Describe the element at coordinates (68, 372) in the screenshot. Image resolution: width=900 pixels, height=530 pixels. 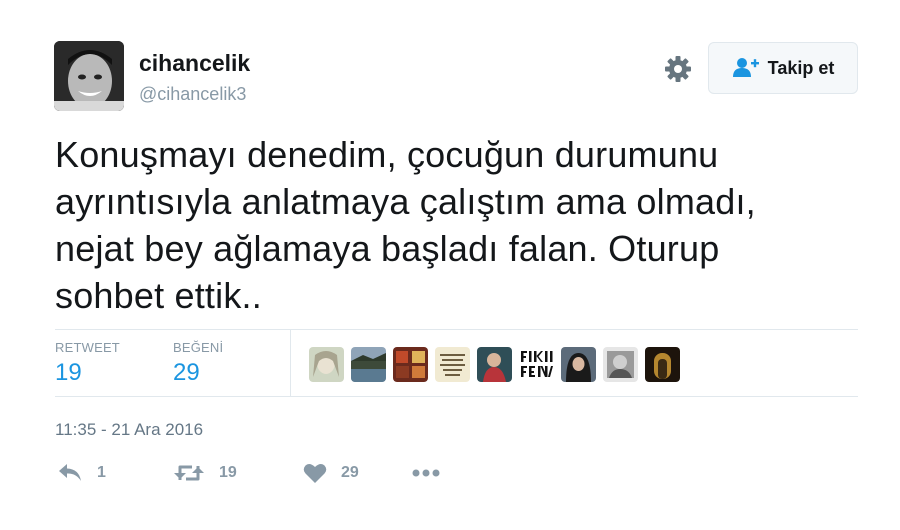
I see `retweet-stat-count: 19` at that location.